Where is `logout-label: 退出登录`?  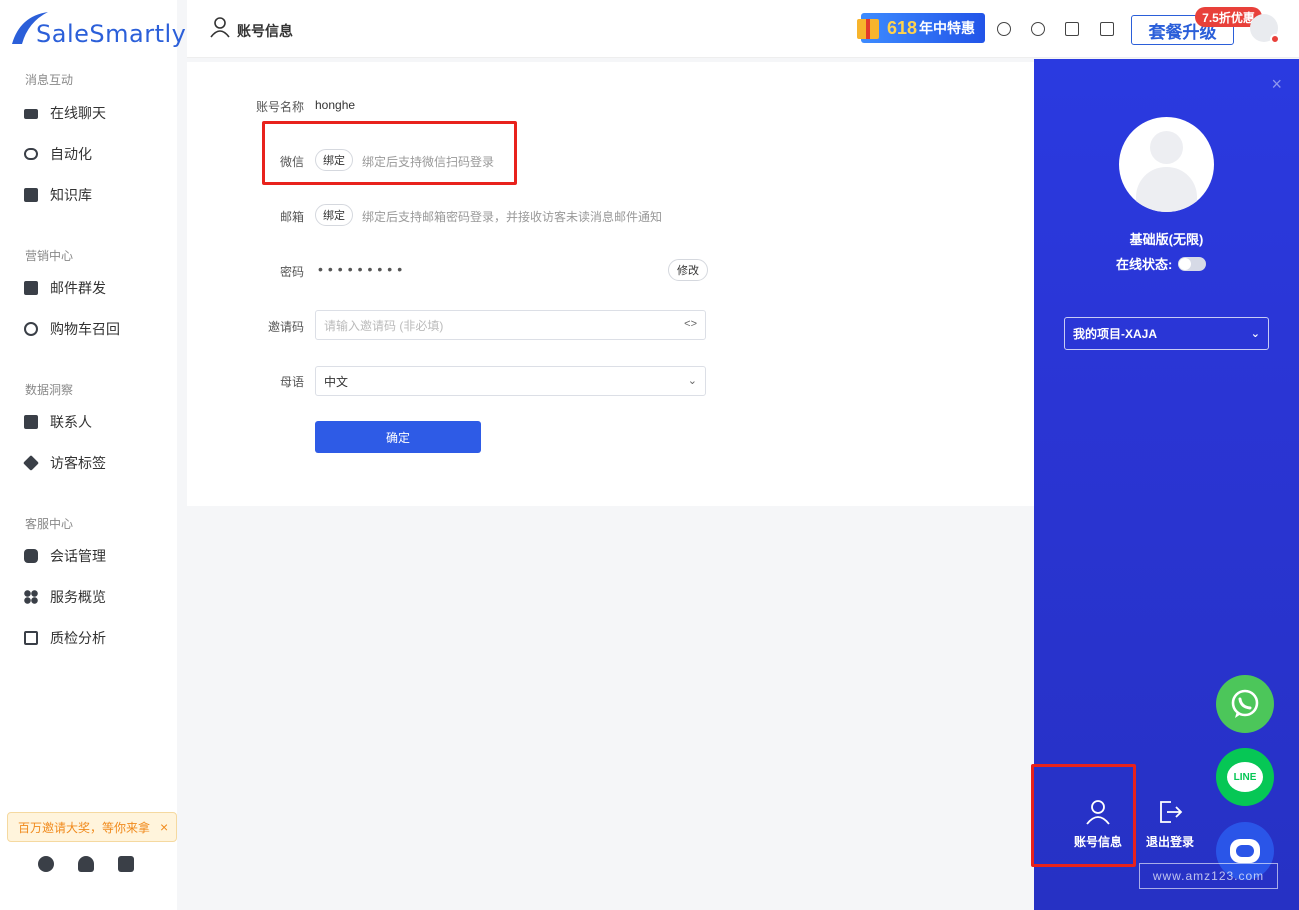 logout-label: 退出登录 is located at coordinates (1169, 842).